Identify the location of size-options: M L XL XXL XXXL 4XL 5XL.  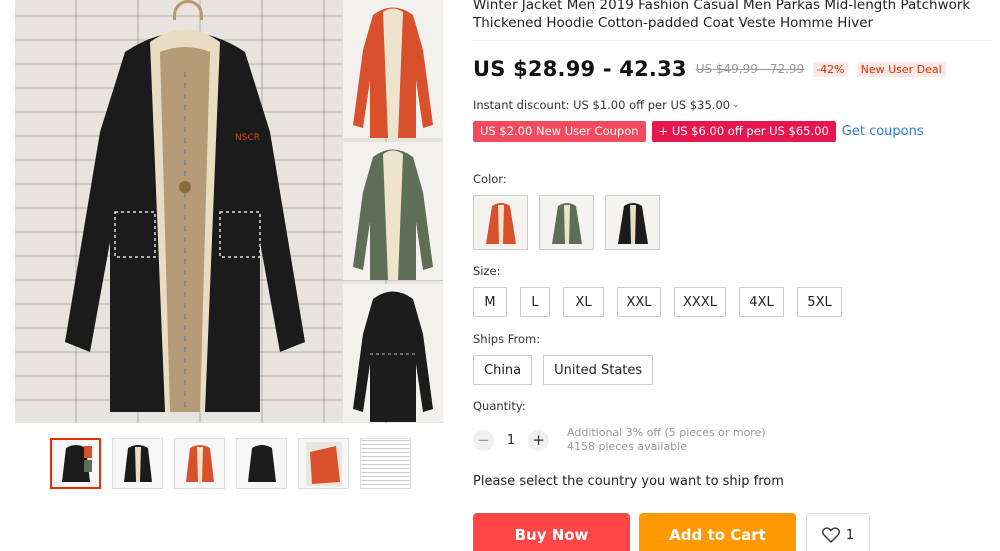
(657, 302).